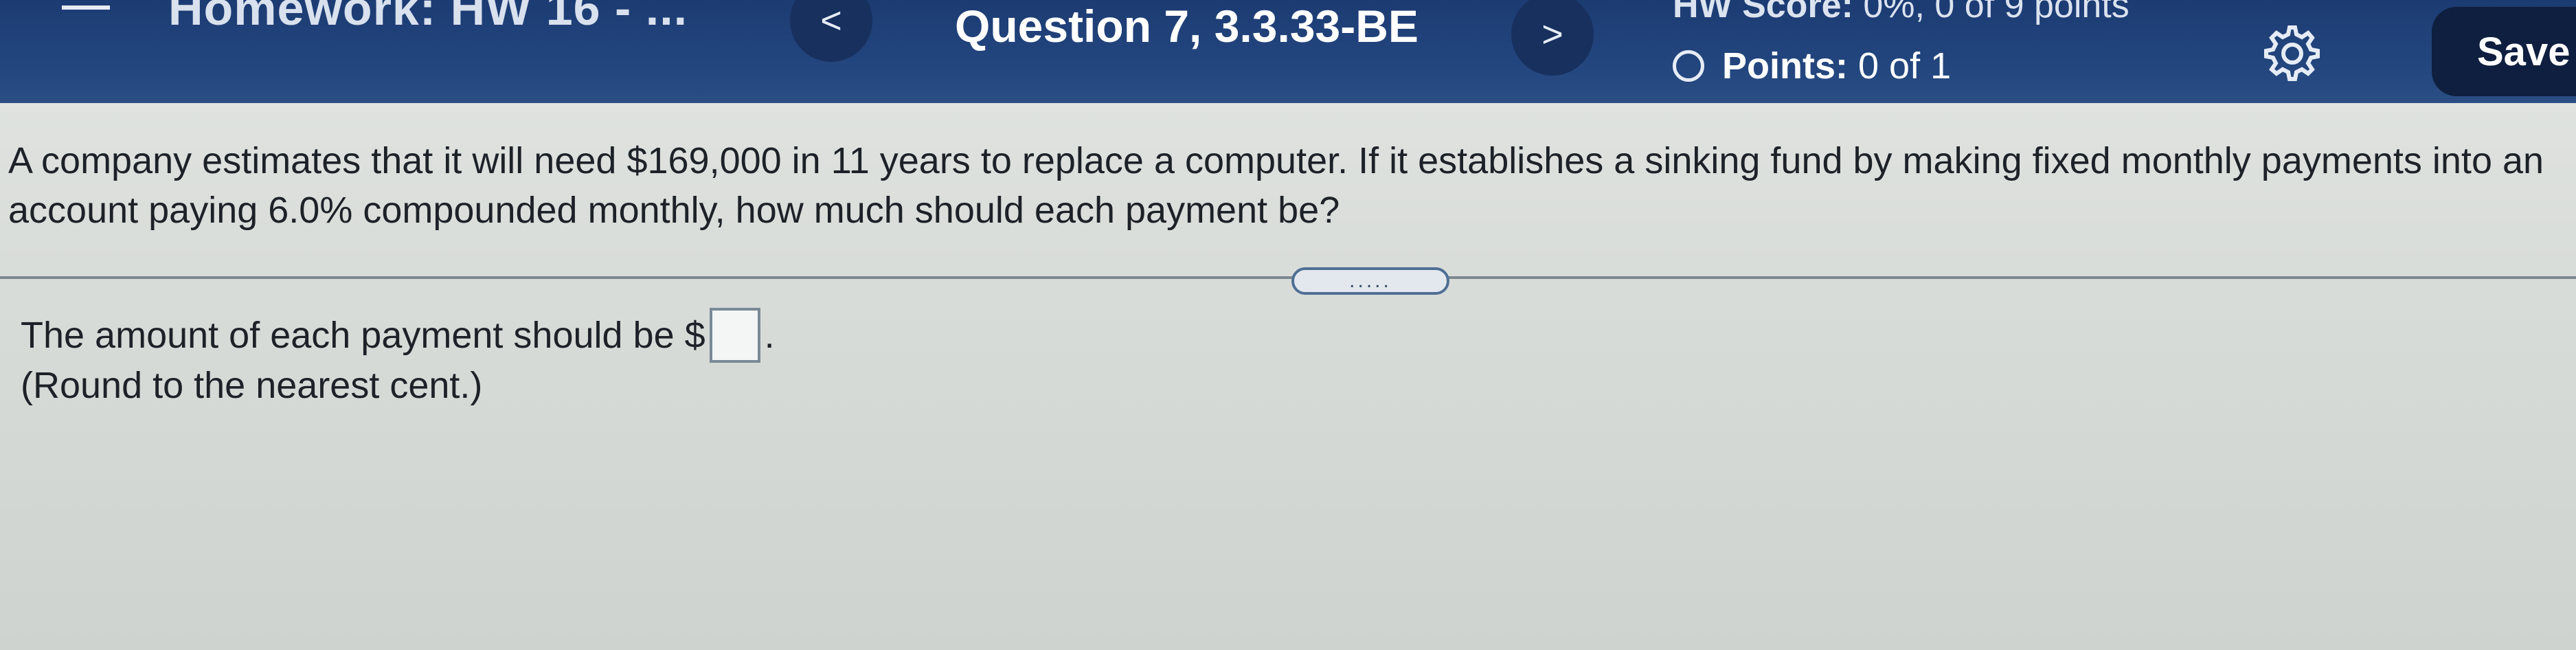  I want to click on answer-prompt-text: The amount of each payment should be $, so click(363, 335).